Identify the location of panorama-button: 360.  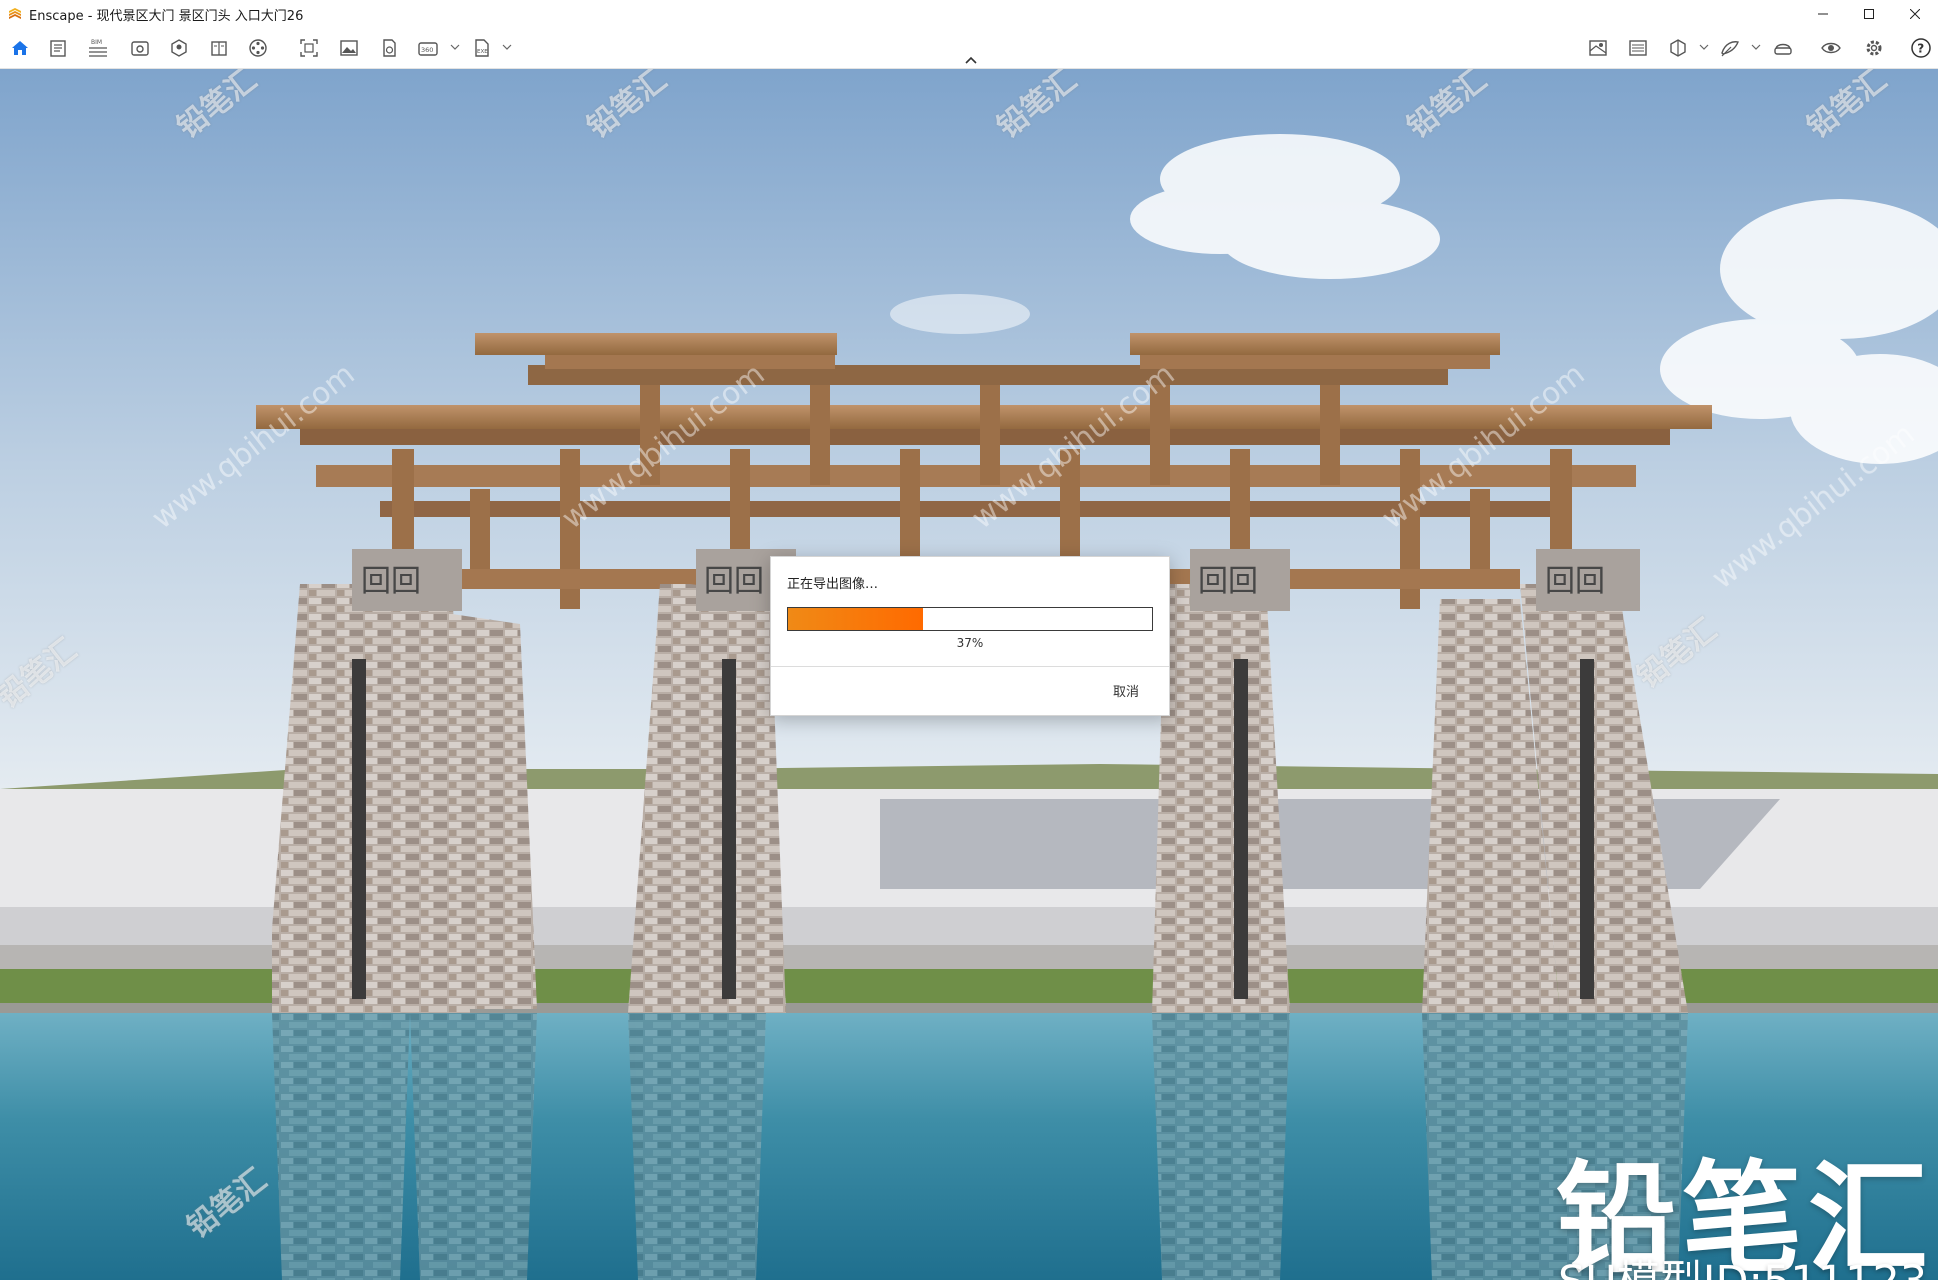
(428, 48).